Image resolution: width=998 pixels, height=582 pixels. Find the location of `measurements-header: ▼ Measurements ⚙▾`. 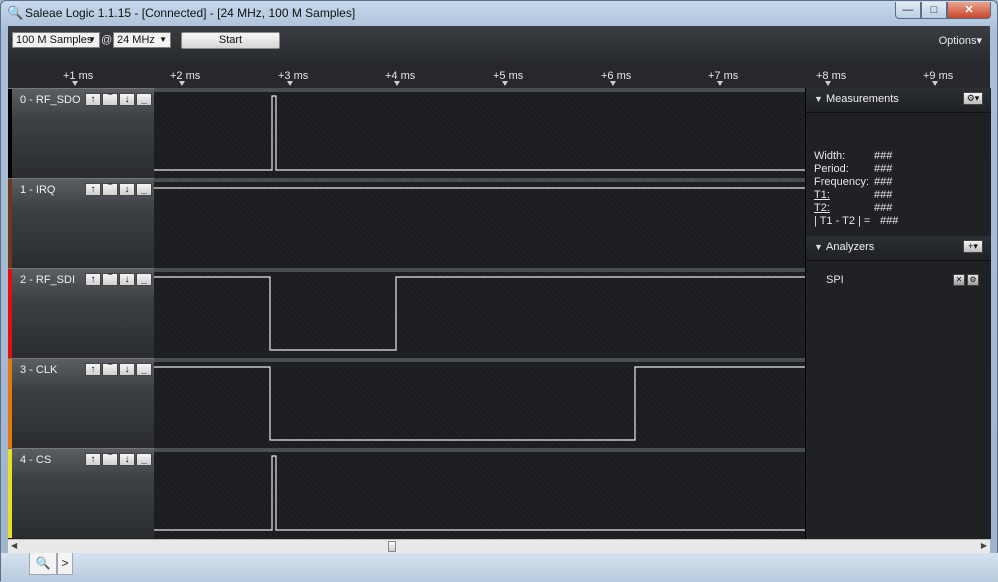

measurements-header: ▼ Measurements ⚙▾ is located at coordinates (898, 100).